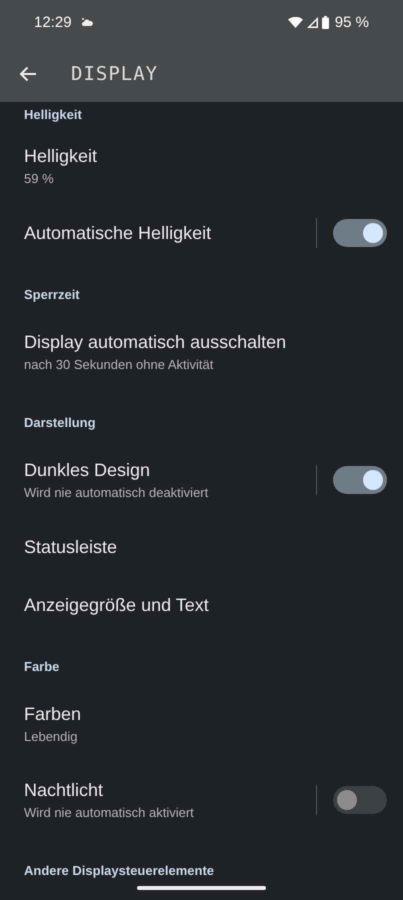 The width and height of the screenshot is (403, 900). Describe the element at coordinates (295, 22) in the screenshot. I see `wifi-icon` at that location.